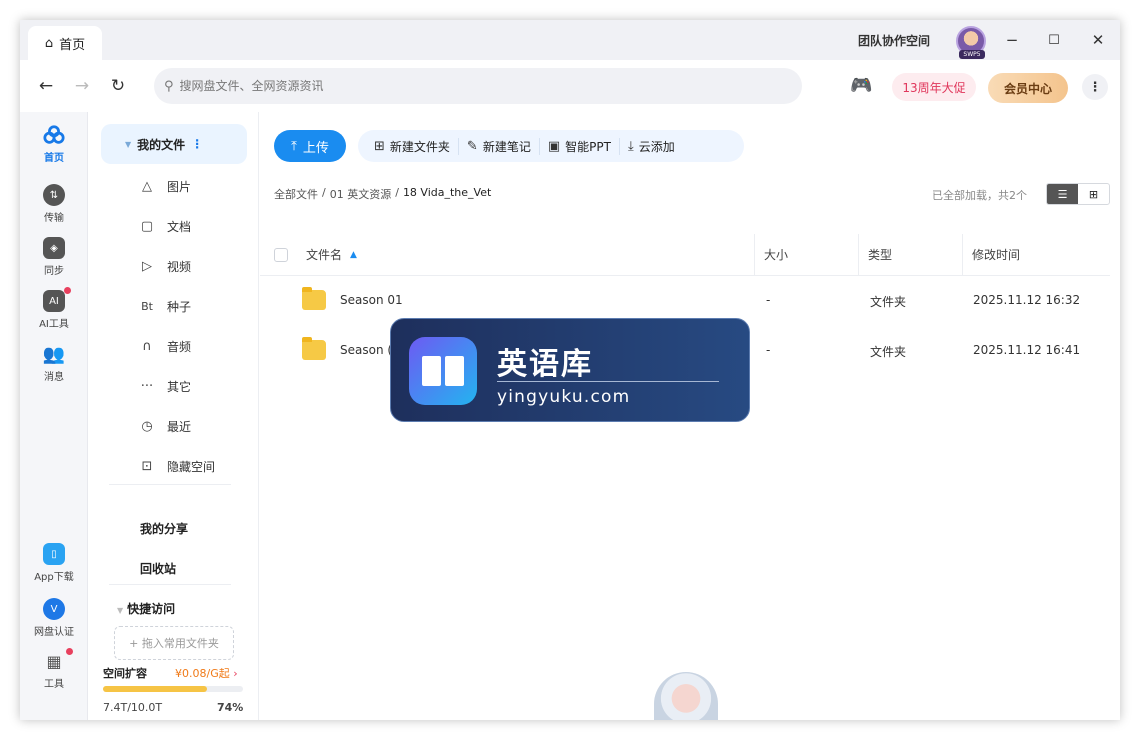 Image resolution: width=1140 pixels, height=740 pixels. Describe the element at coordinates (165, 186) in the screenshot. I see `category-images: △ 图片` at that location.